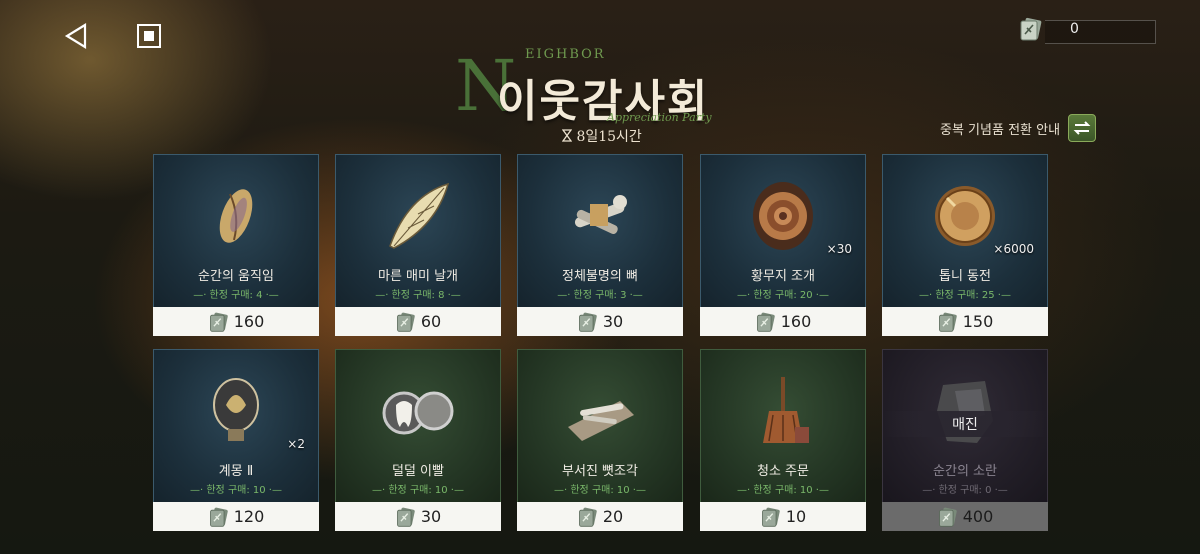 This screenshot has height=554, width=1200. I want to click on bones-icon, so click(600, 214).